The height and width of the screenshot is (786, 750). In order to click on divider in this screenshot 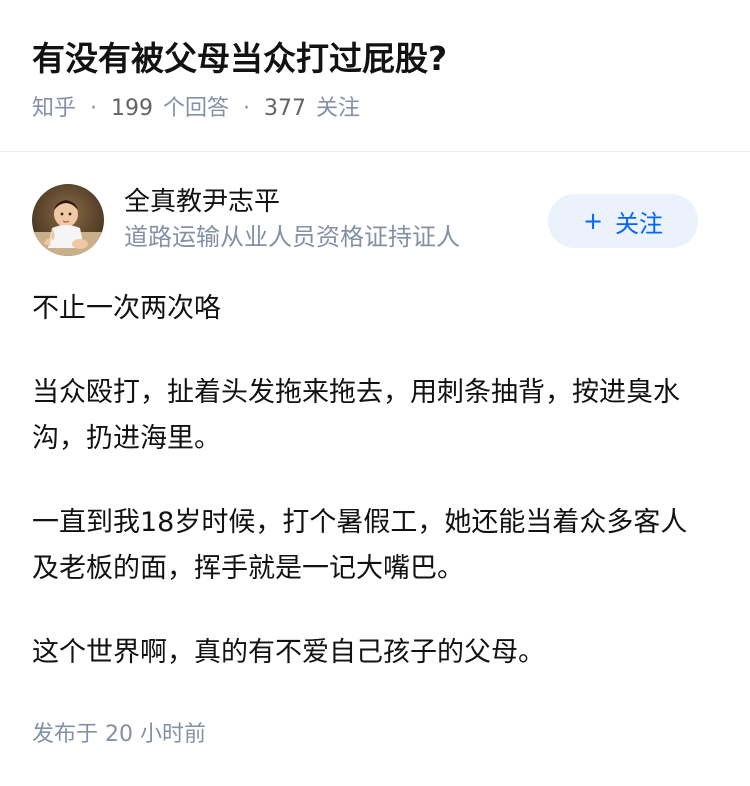, I will do `click(375, 151)`.